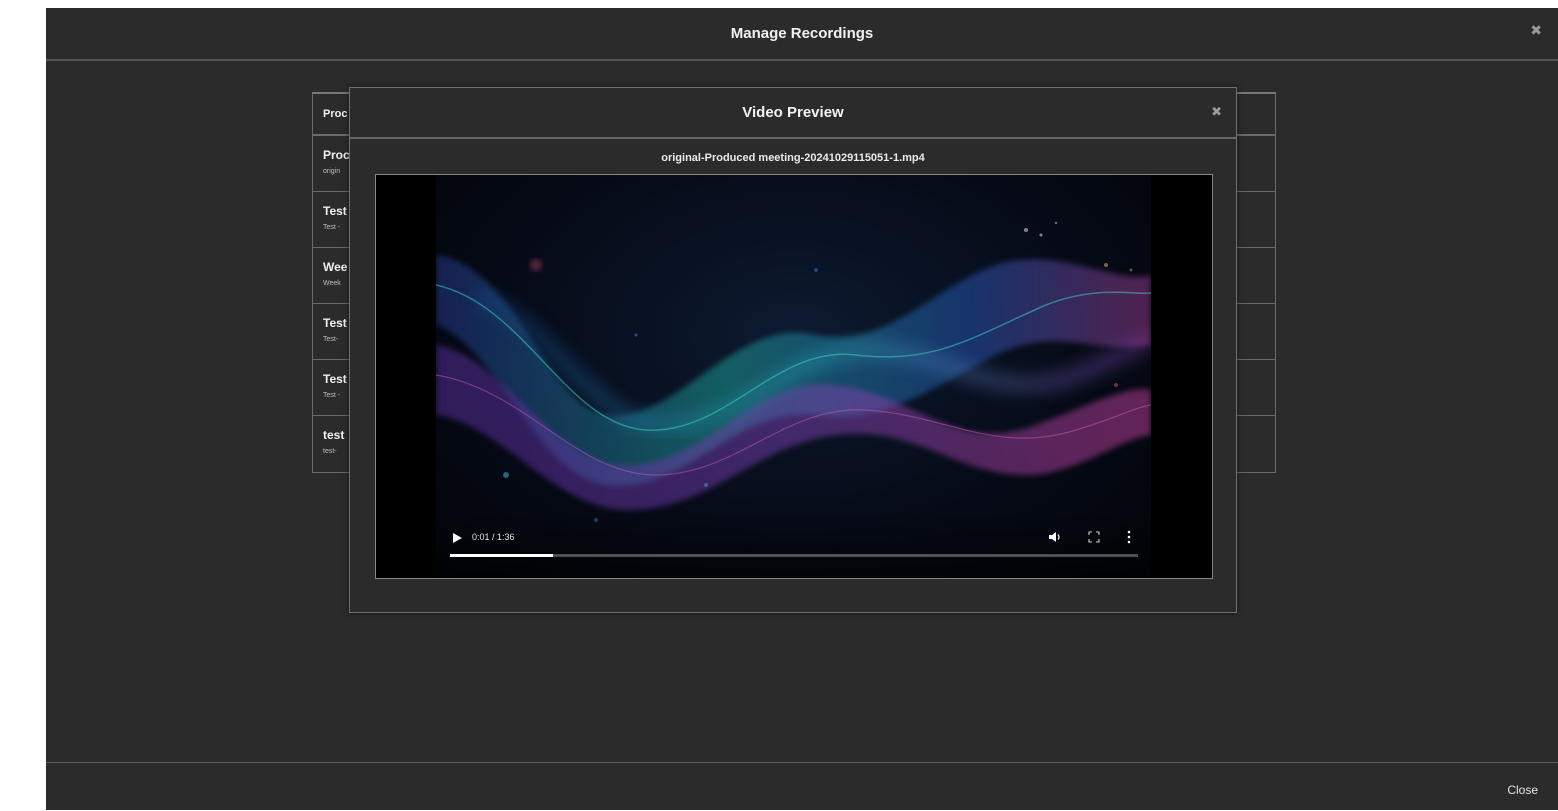 This screenshot has height=811, width=1558. Describe the element at coordinates (802, 786) in the screenshot. I see `dialog-footer: Close` at that location.